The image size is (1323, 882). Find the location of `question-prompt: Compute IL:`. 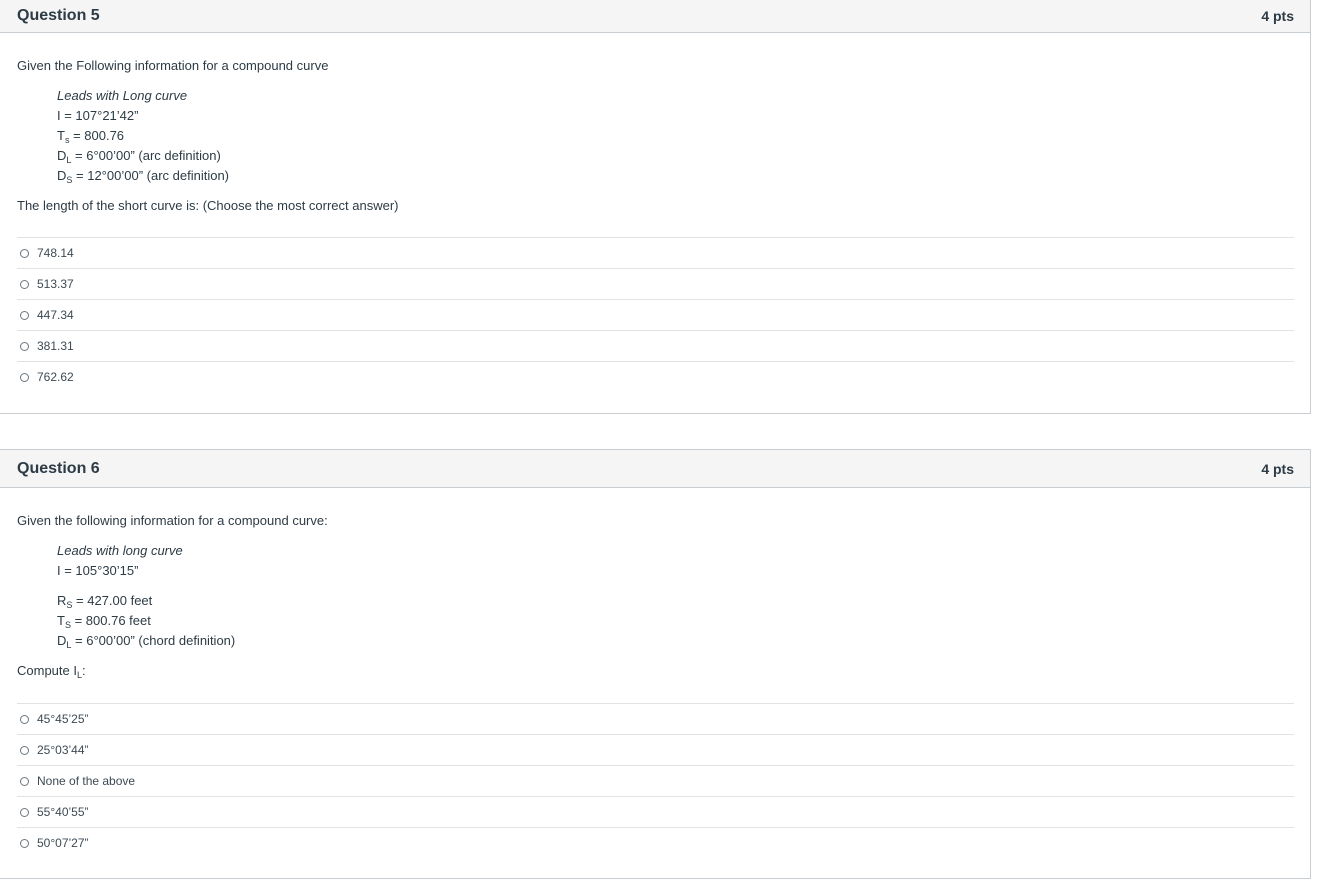

question-prompt: Compute IL: is located at coordinates (51, 671).